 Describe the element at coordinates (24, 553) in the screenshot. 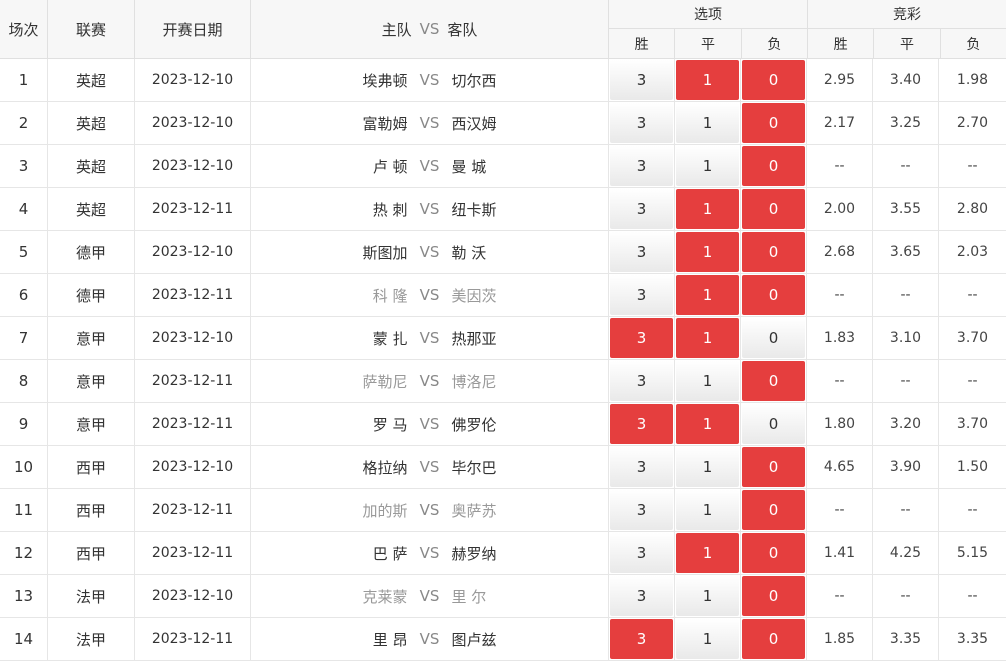

I see `match-no: 12` at that location.